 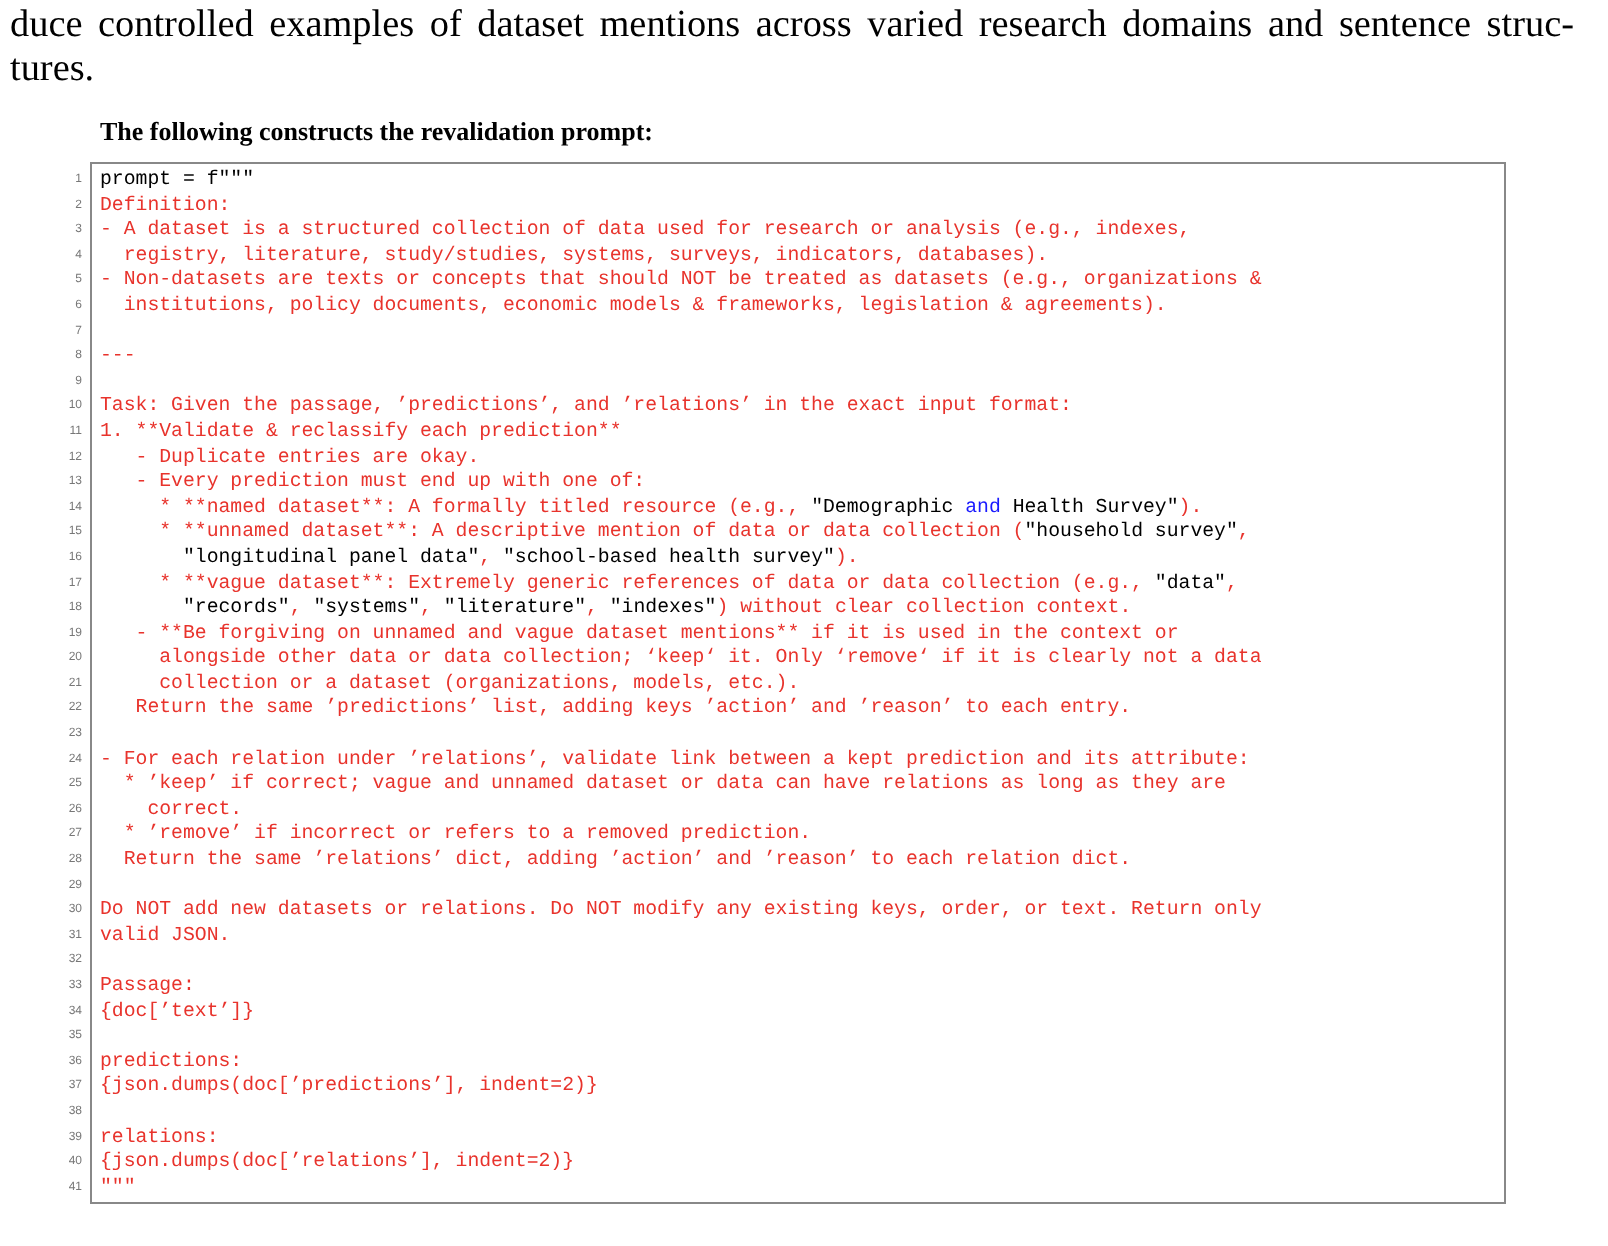 What do you see at coordinates (361, 432) in the screenshot?
I see `code-line: 1. **Validate & reclassify each prediction**` at bounding box center [361, 432].